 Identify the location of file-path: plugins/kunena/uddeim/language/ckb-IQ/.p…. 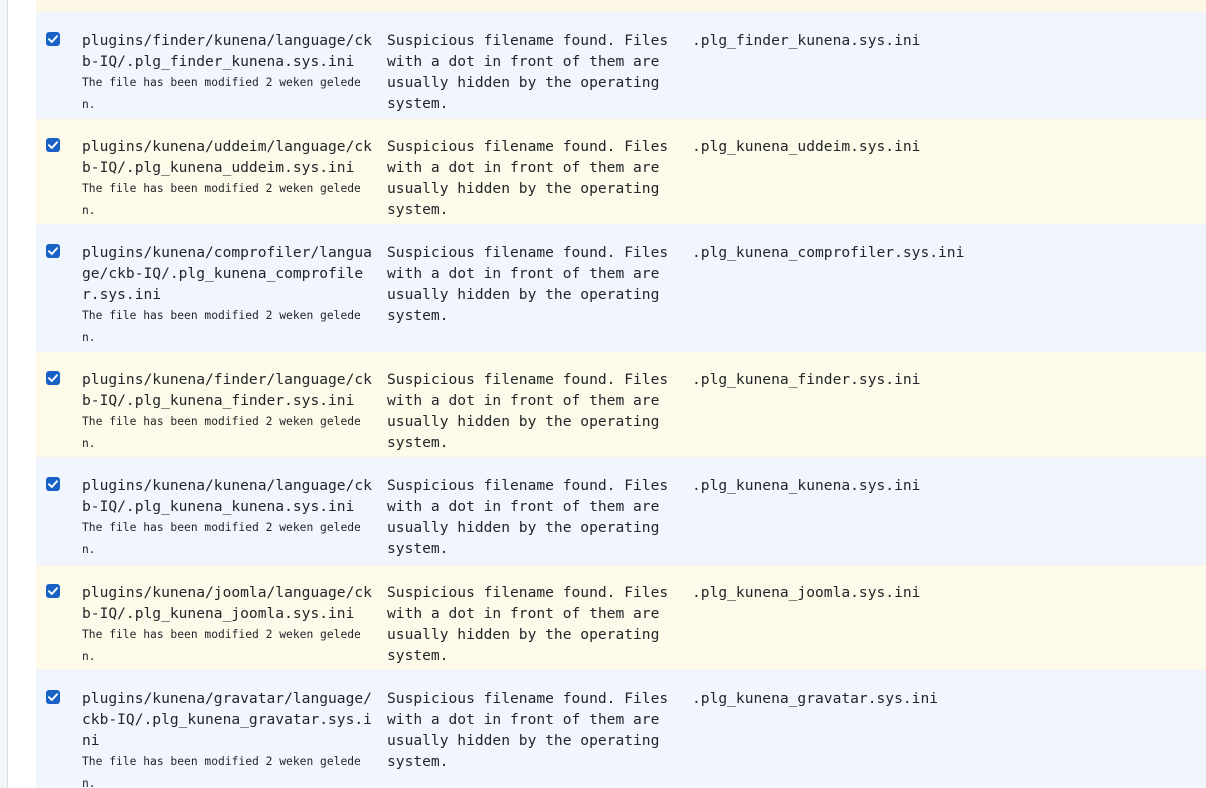
(227, 157).